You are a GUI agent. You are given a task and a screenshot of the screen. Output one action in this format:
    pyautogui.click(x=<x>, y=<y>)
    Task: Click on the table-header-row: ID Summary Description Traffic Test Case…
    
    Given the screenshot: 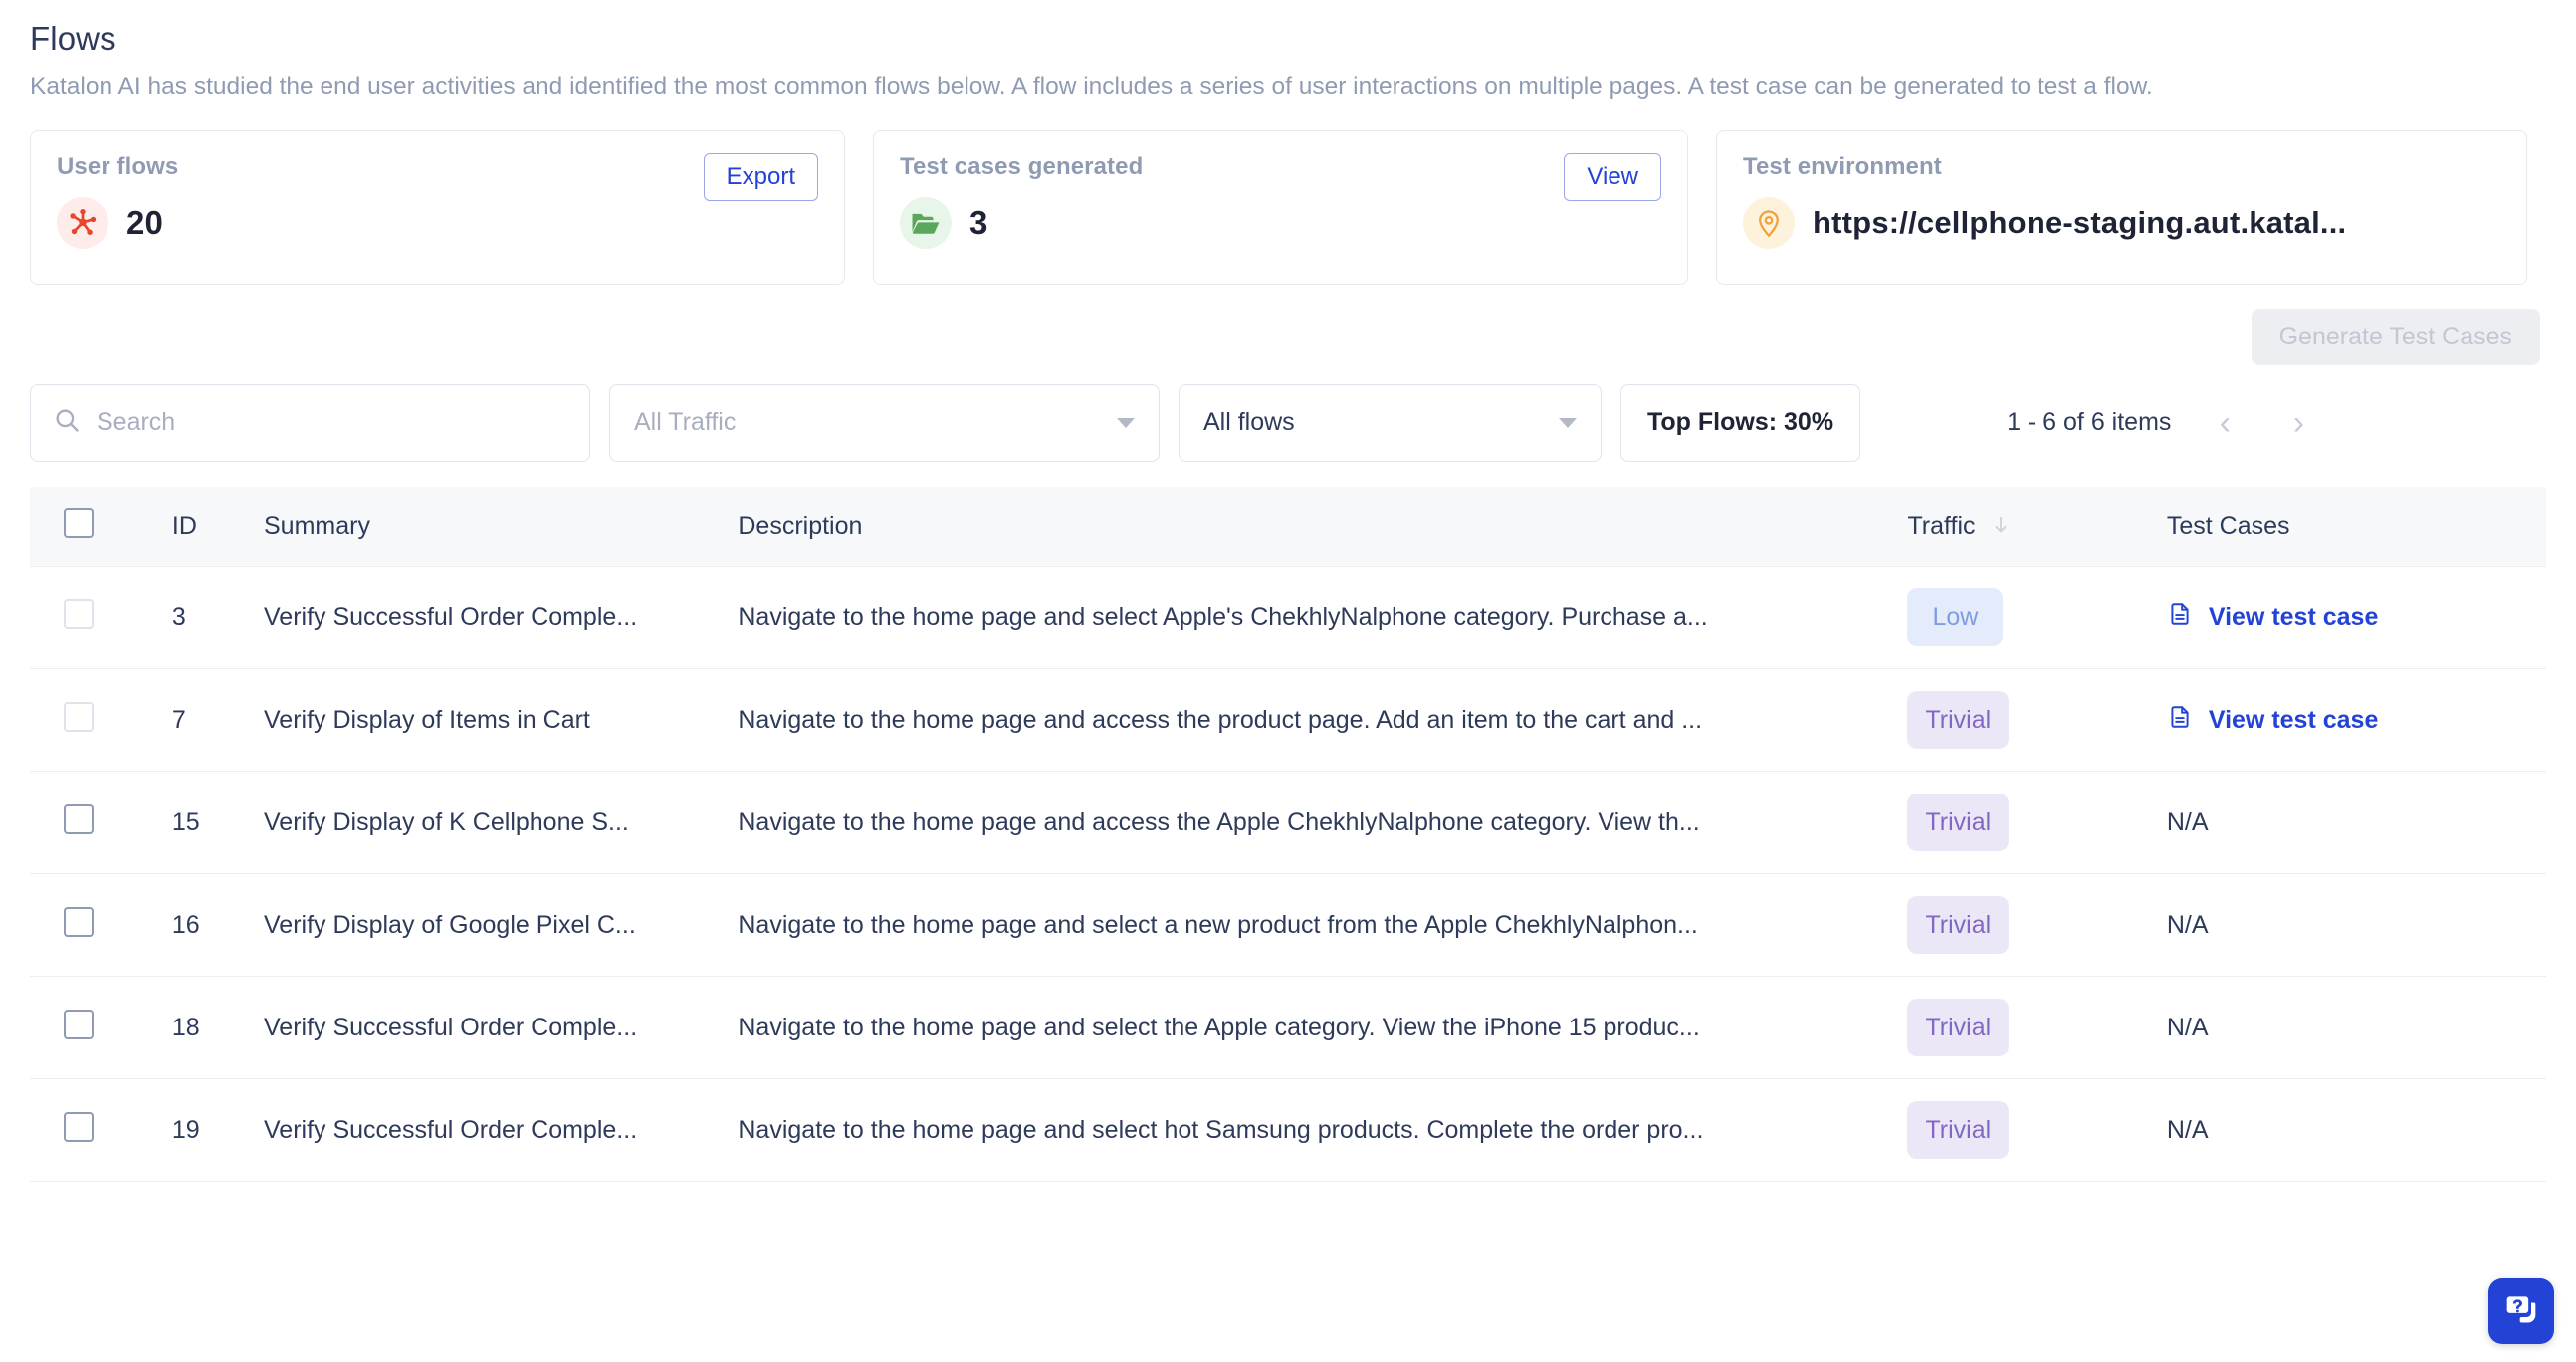 What is the action you would take?
    pyautogui.click(x=1288, y=526)
    